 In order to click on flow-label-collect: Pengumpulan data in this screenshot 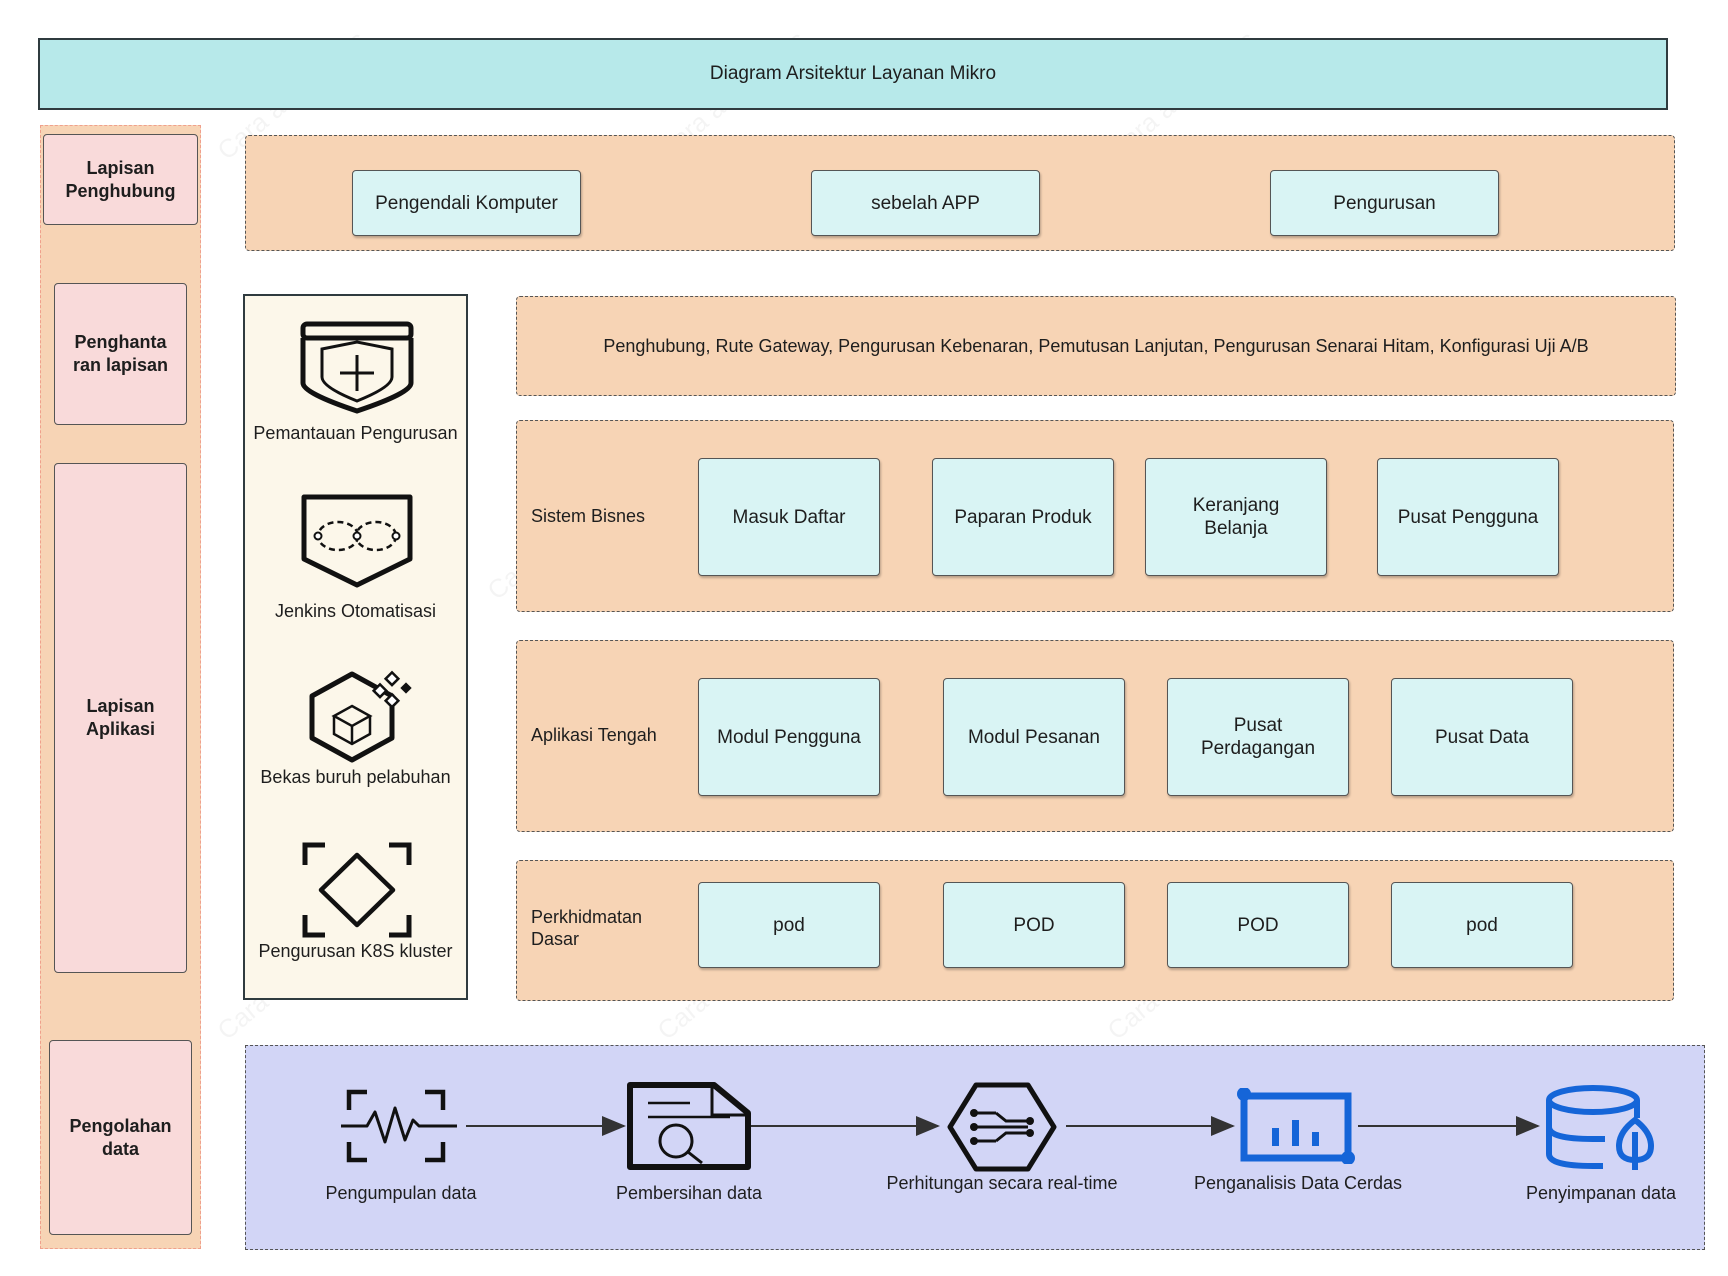, I will do `click(401, 1193)`.